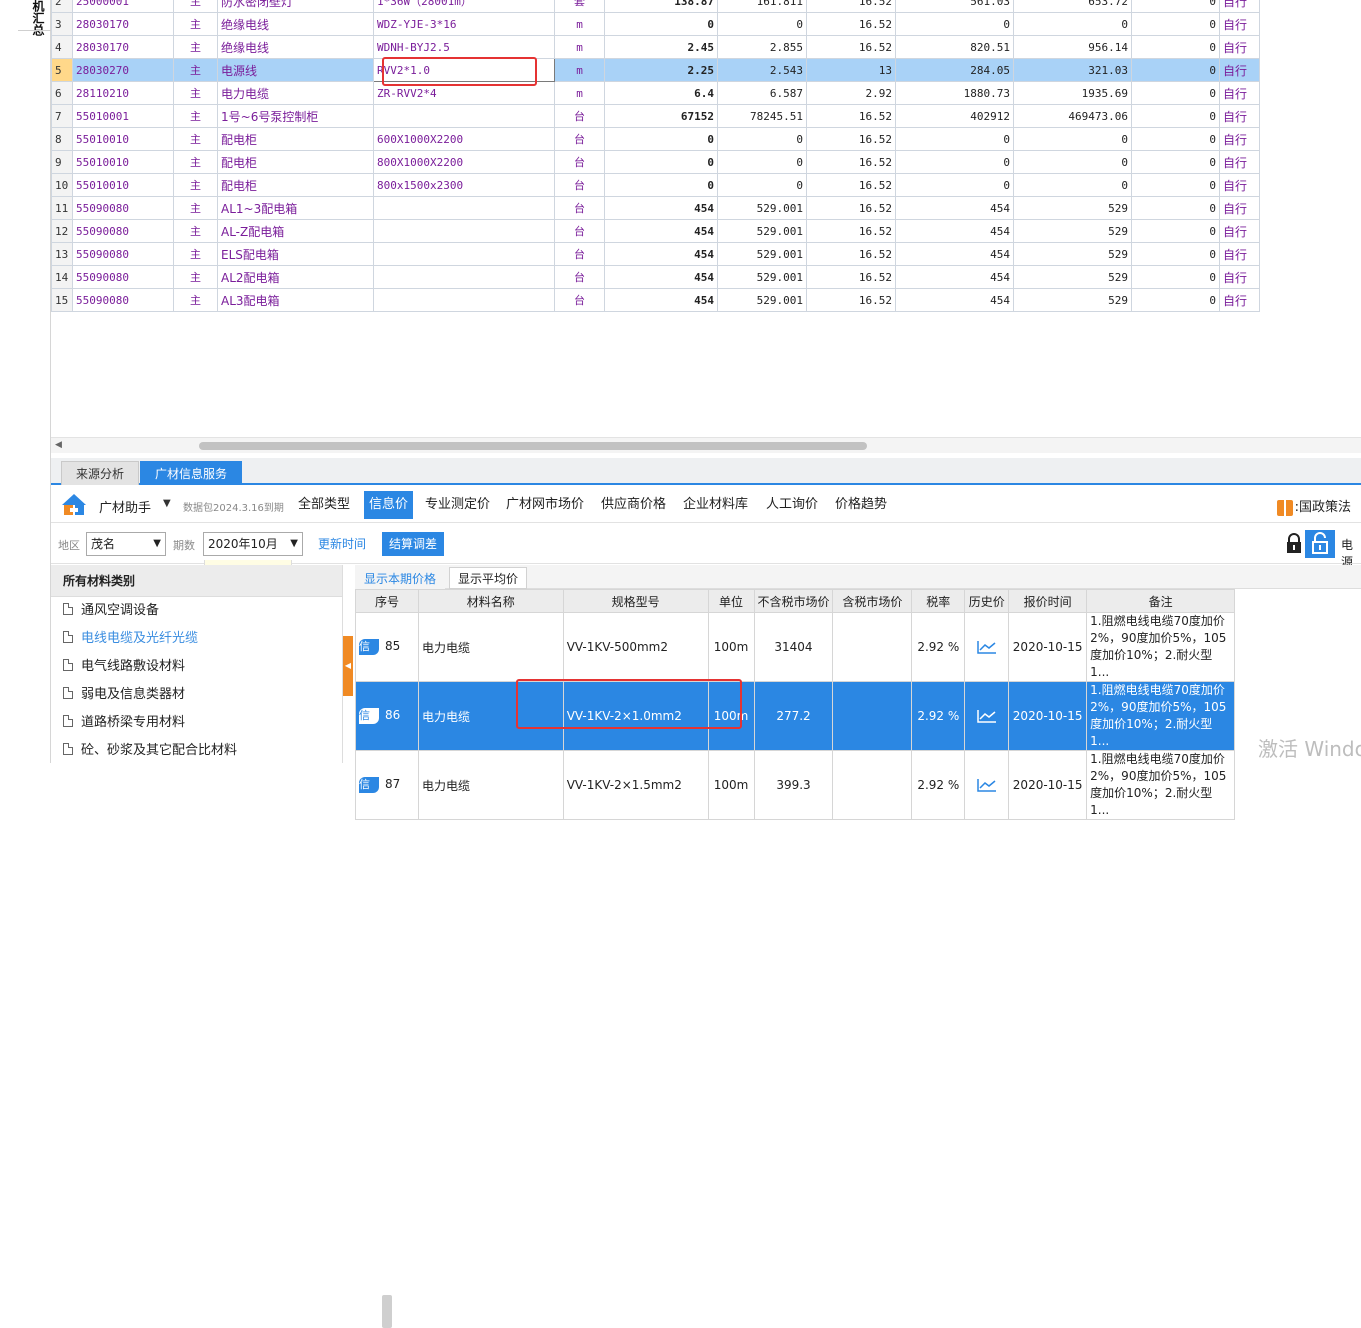  What do you see at coordinates (954, 93) in the screenshot?
I see `grid-cell-amt1: 1880.73` at bounding box center [954, 93].